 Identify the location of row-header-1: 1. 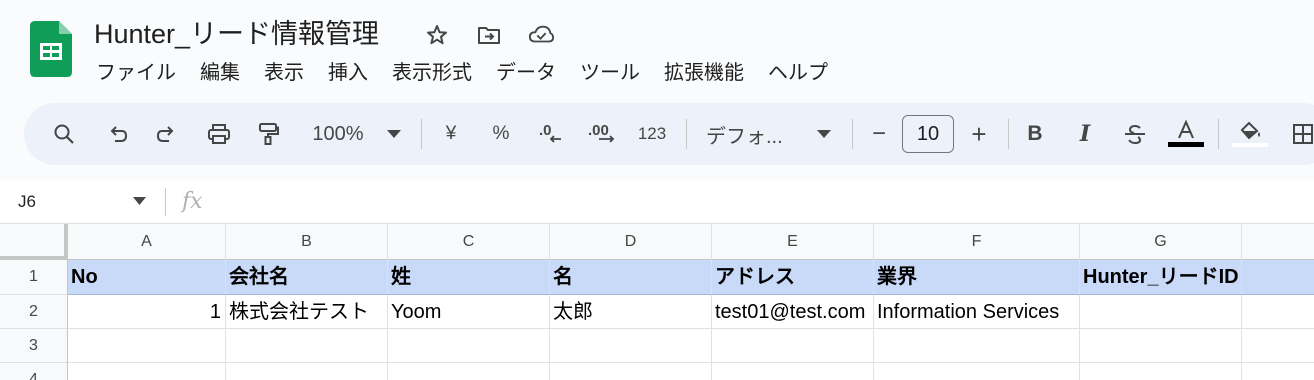
(34, 277).